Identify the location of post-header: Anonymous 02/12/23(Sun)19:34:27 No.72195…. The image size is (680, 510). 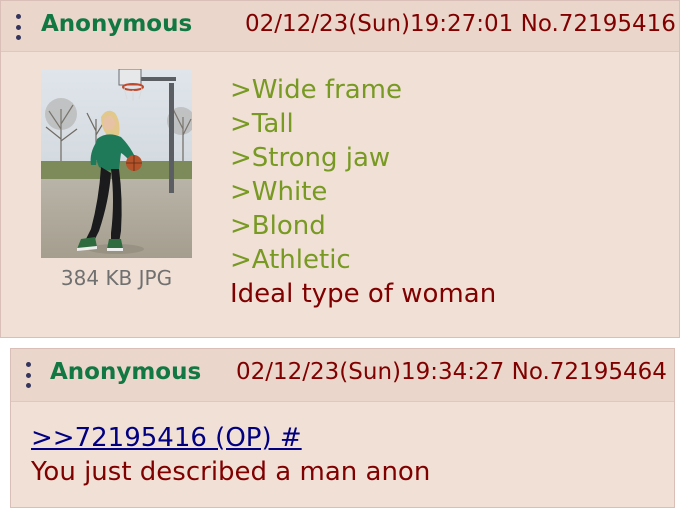
(342, 375).